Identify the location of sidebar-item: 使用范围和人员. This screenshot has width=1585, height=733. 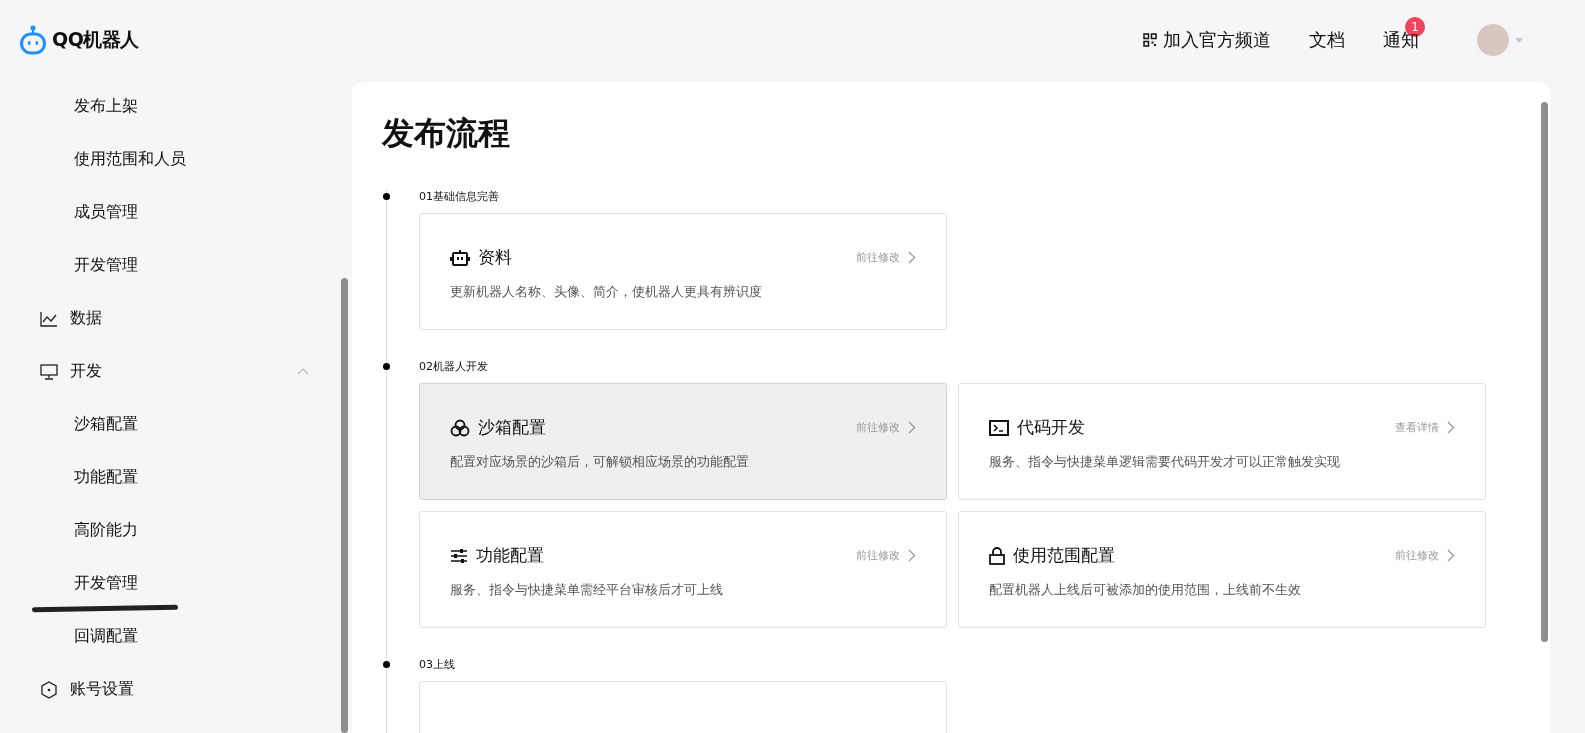
(130, 159).